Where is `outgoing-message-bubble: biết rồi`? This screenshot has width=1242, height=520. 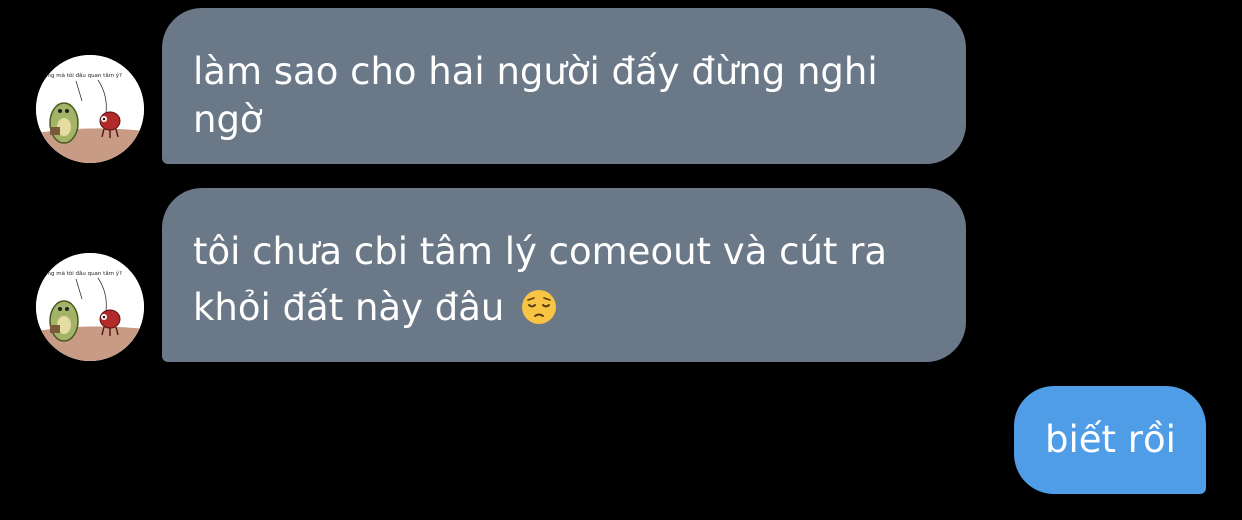 outgoing-message-bubble: biết rồi is located at coordinates (1110, 440).